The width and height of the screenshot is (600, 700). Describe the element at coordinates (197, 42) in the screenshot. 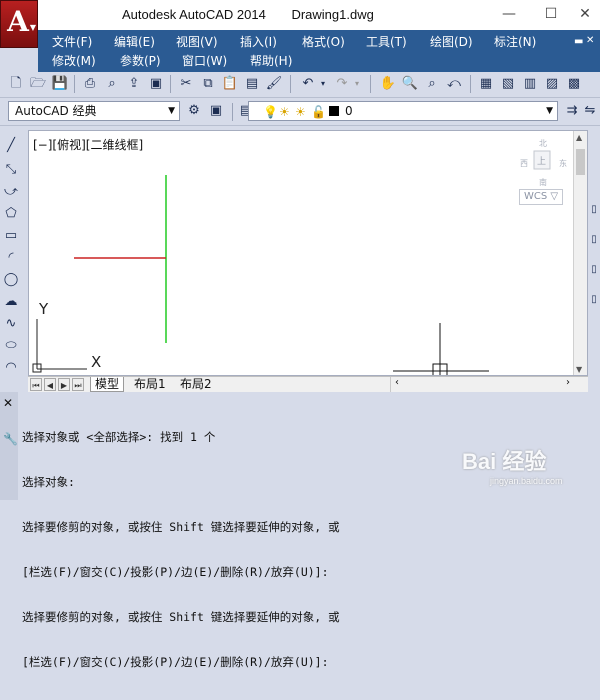

I see `menu-view: 视图(V)` at that location.